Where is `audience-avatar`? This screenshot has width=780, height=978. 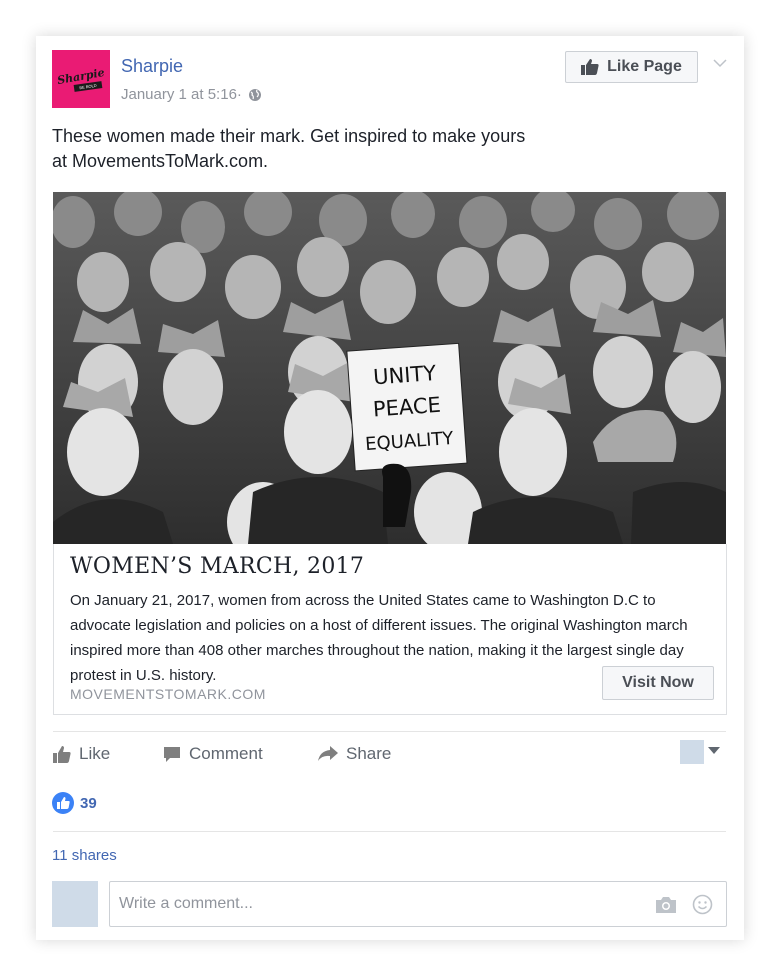
audience-avatar is located at coordinates (692, 752).